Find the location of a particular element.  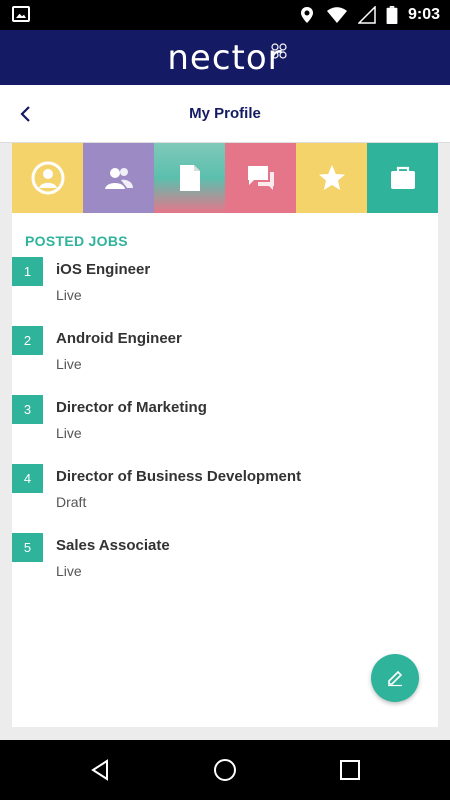

list-item: 3 Director of Marketing Live is located at coordinates (225, 429).